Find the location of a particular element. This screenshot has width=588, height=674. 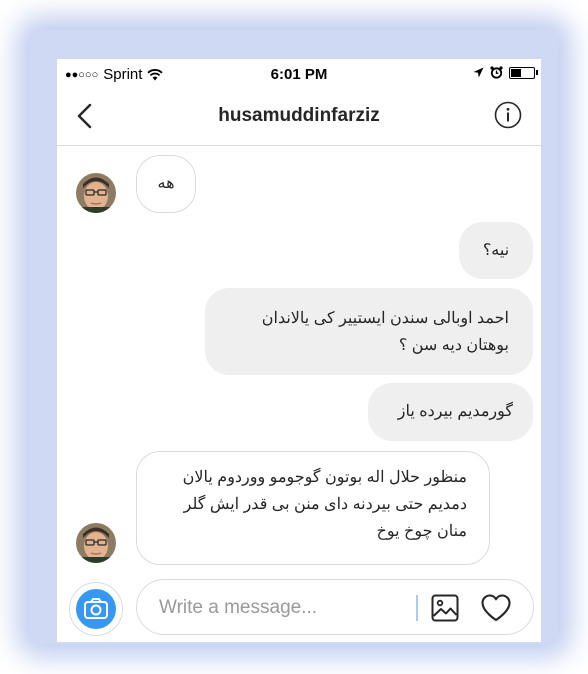

status-time: 6:01 PM is located at coordinates (299, 74).